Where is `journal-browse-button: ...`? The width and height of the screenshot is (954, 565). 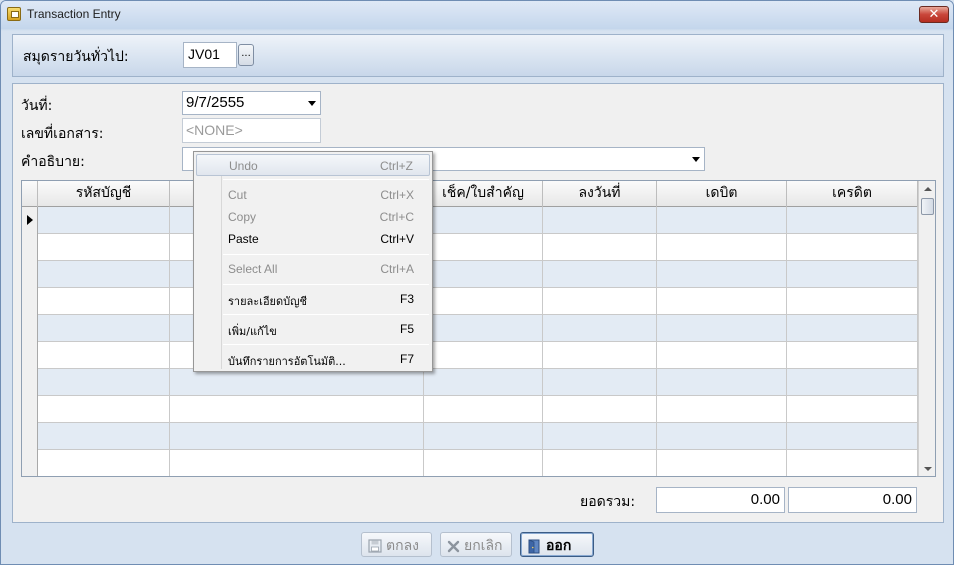
journal-browse-button: ... is located at coordinates (246, 55).